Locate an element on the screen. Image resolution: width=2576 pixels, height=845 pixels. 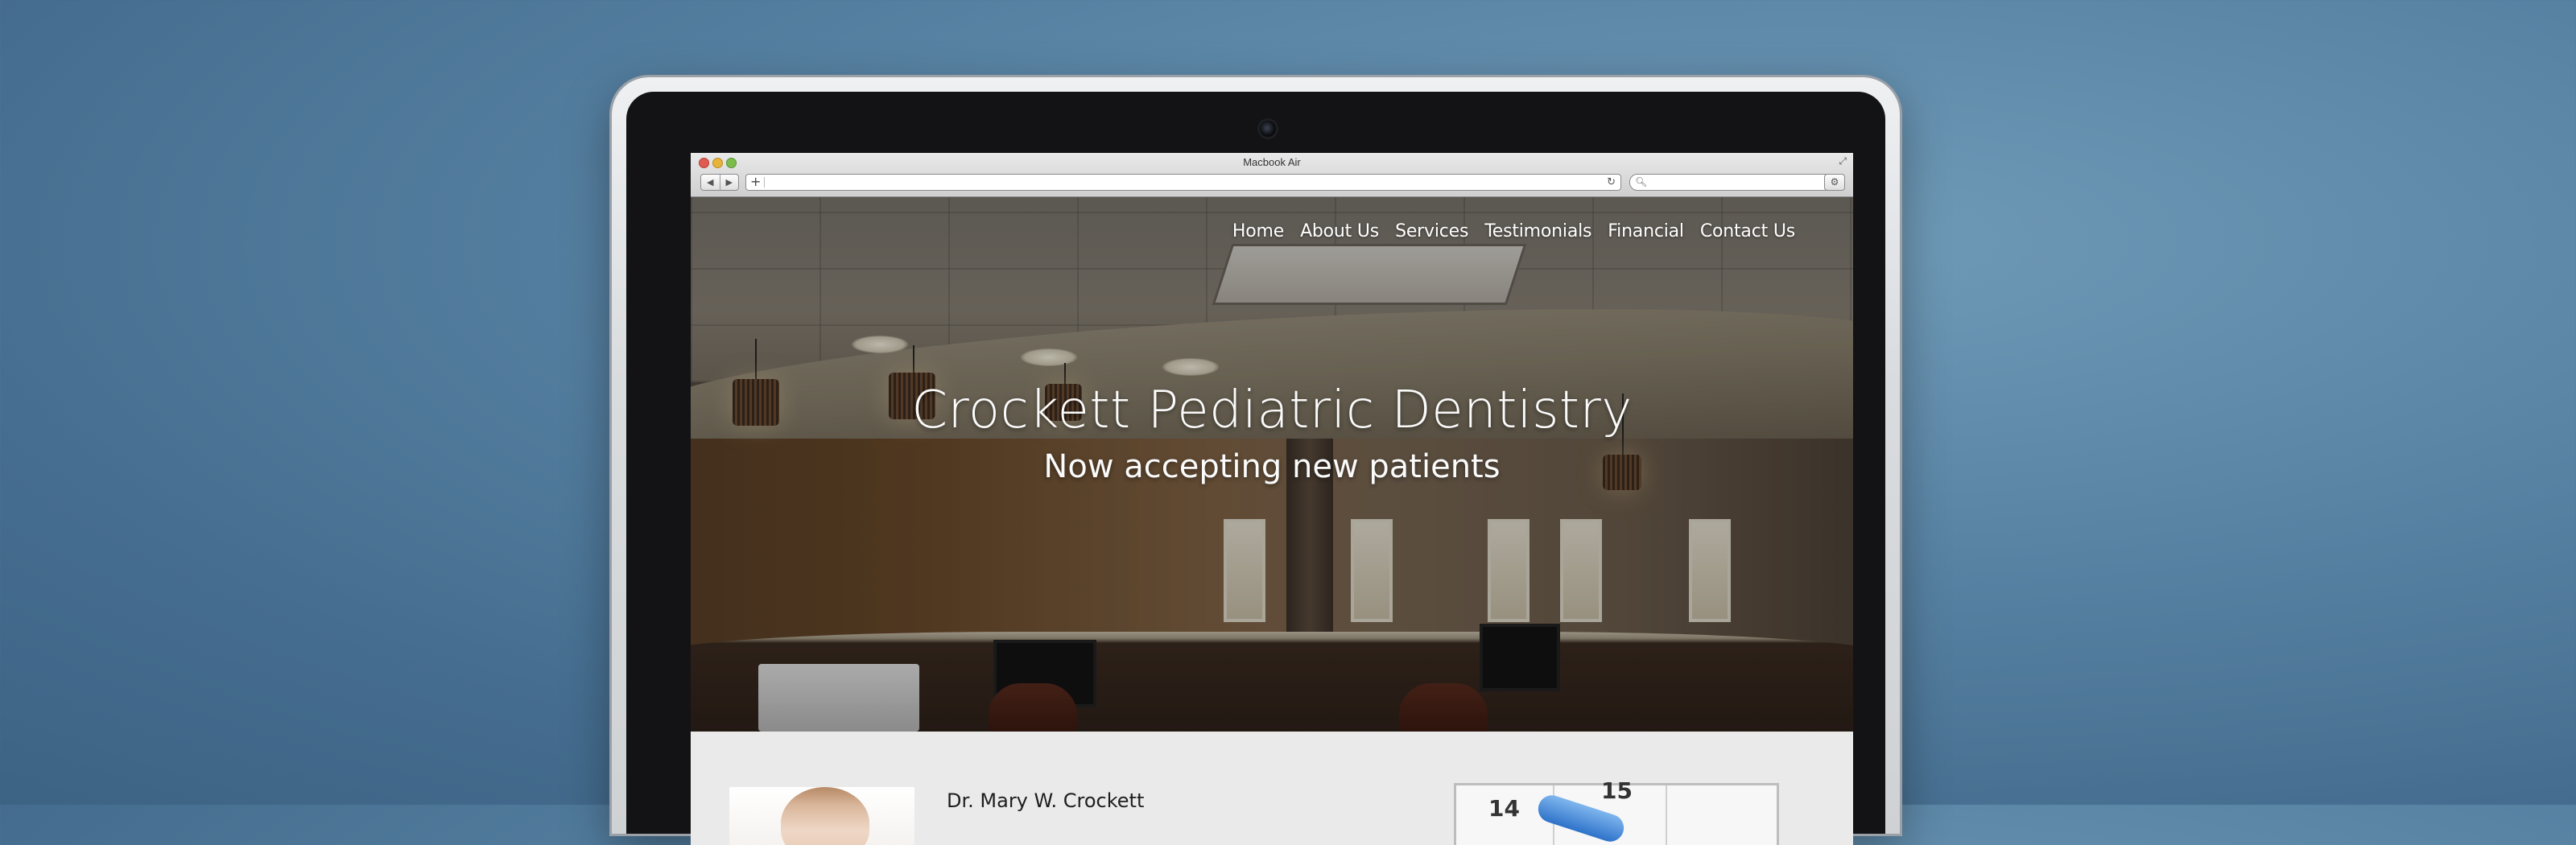
nav-home: Home is located at coordinates (1258, 231).